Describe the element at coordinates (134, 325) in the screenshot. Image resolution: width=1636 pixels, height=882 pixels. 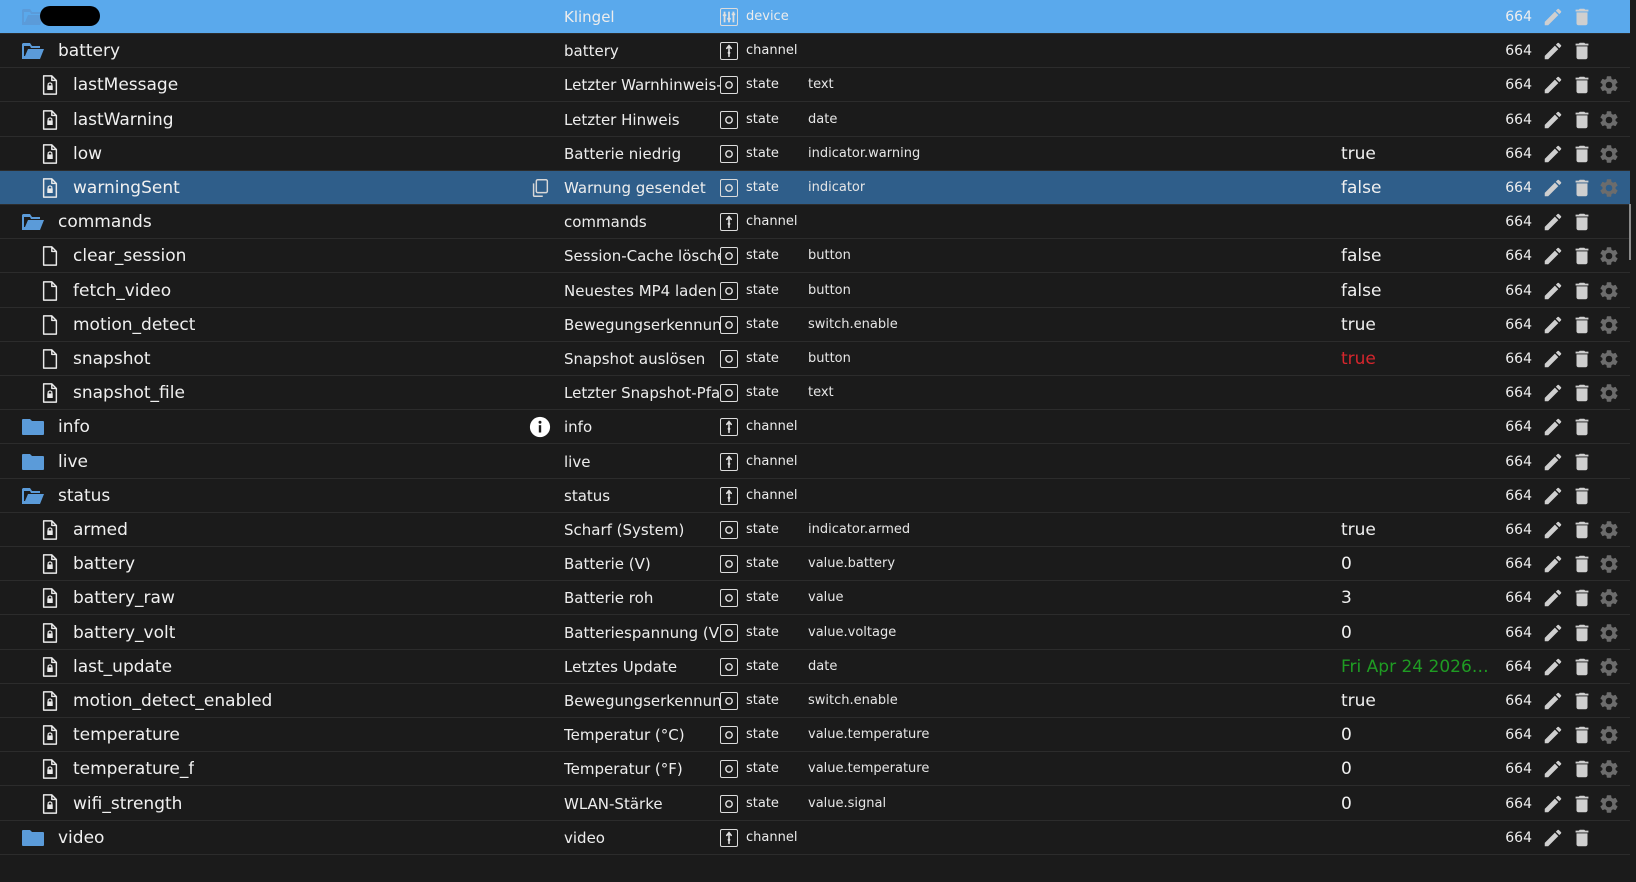
I see `object-id: motion_detect` at that location.